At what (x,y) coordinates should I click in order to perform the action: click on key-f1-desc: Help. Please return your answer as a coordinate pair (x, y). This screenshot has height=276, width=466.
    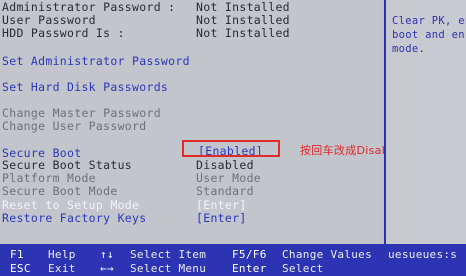
    Looking at the image, I should click on (62, 254).